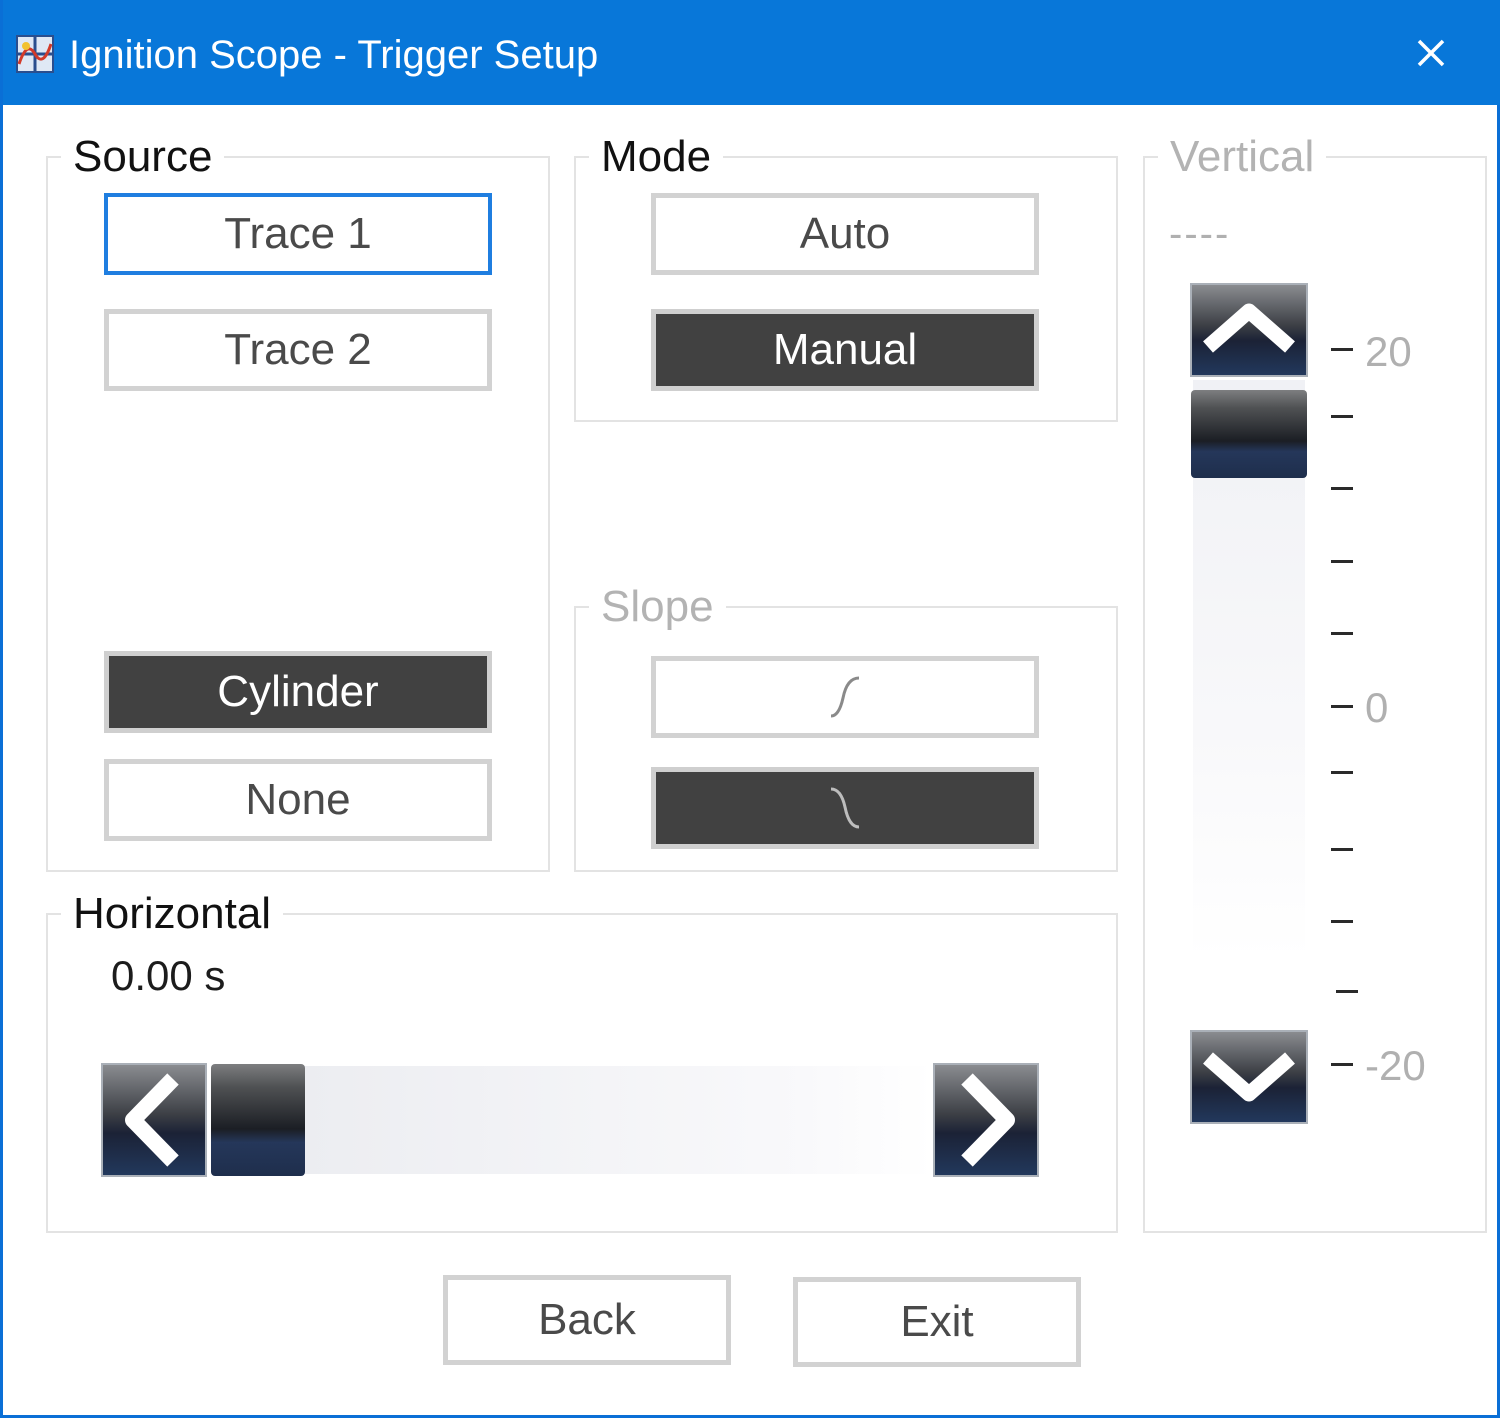  What do you see at coordinates (298, 350) in the screenshot?
I see `trace-2-button: Trace 2` at bounding box center [298, 350].